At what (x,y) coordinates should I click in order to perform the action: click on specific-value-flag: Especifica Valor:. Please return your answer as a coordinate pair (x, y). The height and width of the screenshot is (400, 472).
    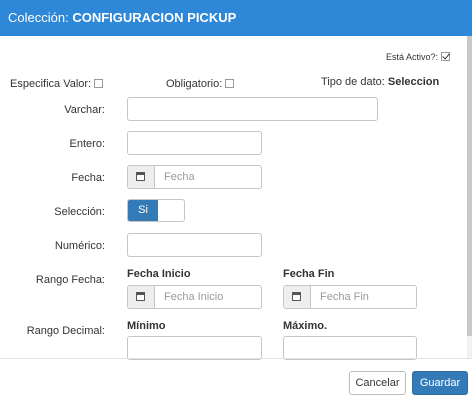
    Looking at the image, I should click on (57, 84).